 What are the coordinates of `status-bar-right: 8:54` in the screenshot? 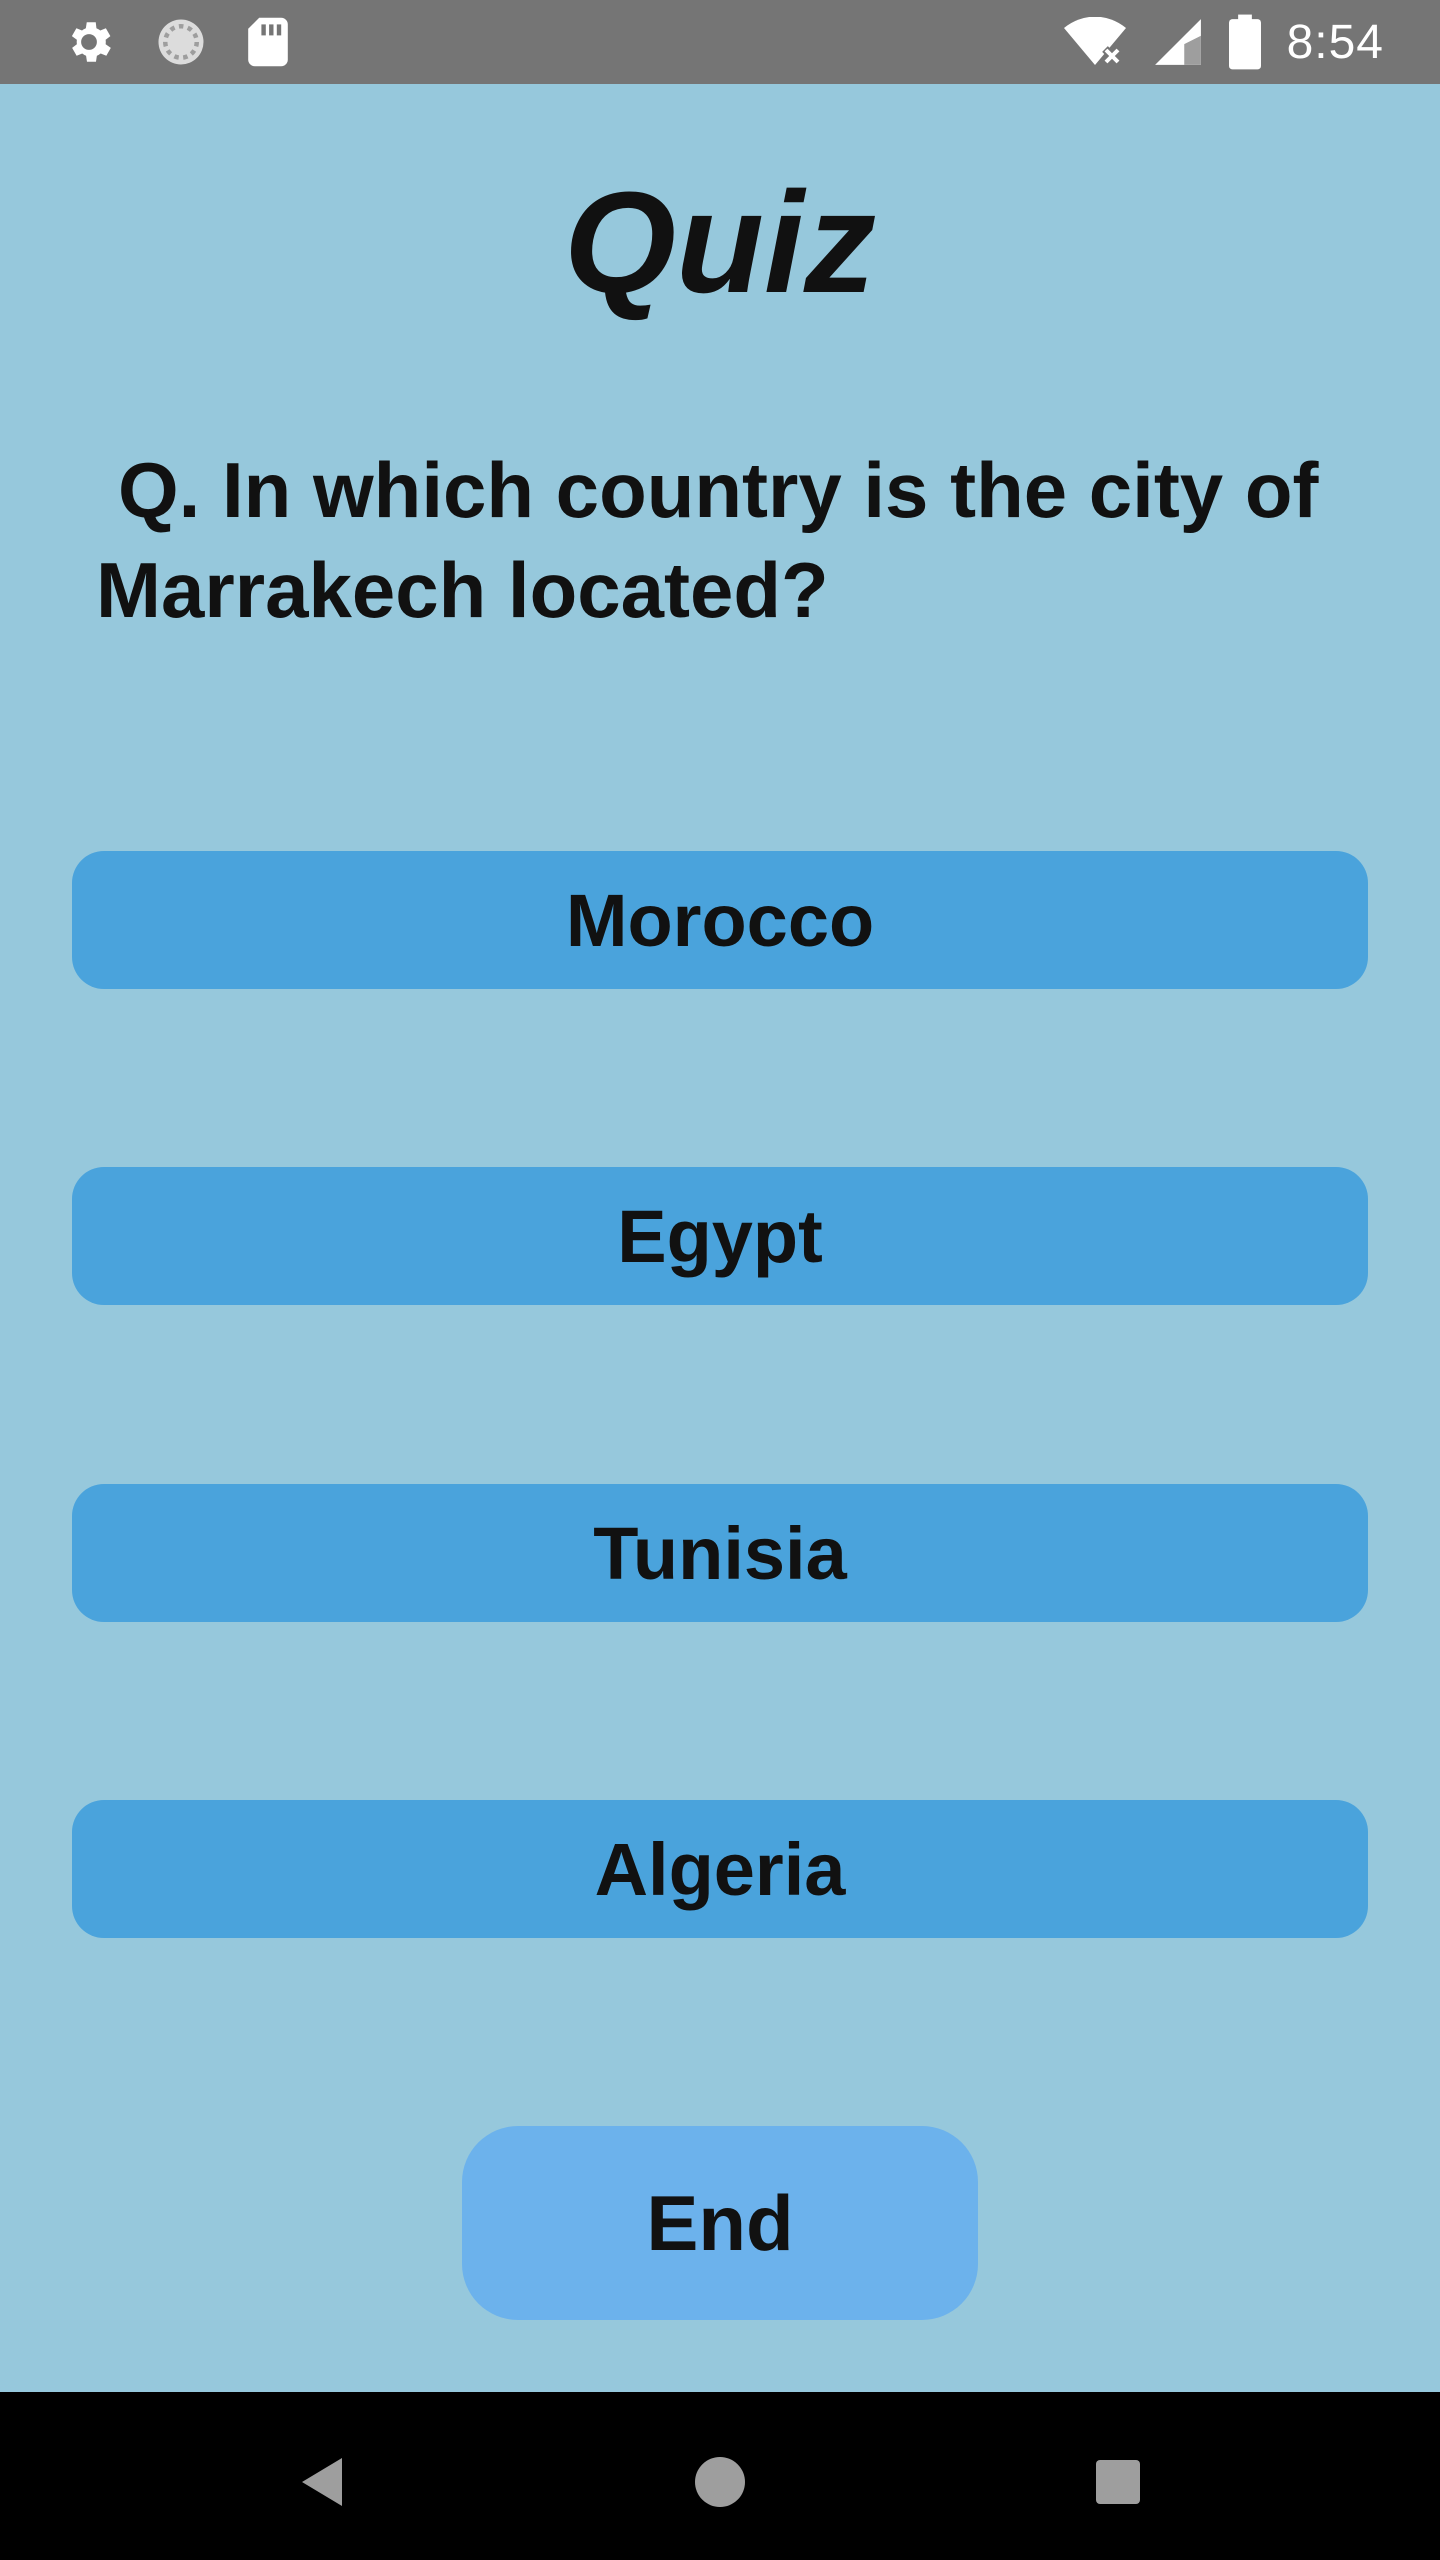 It's located at (1223, 42).